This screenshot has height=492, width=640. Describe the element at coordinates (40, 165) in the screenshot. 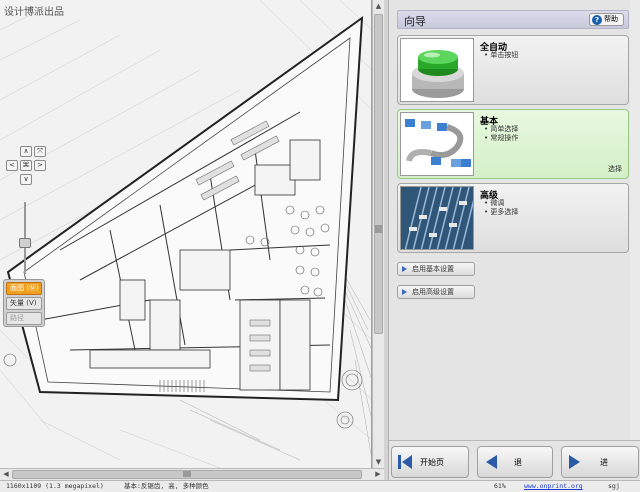

I see `pan-right-button: >` at that location.